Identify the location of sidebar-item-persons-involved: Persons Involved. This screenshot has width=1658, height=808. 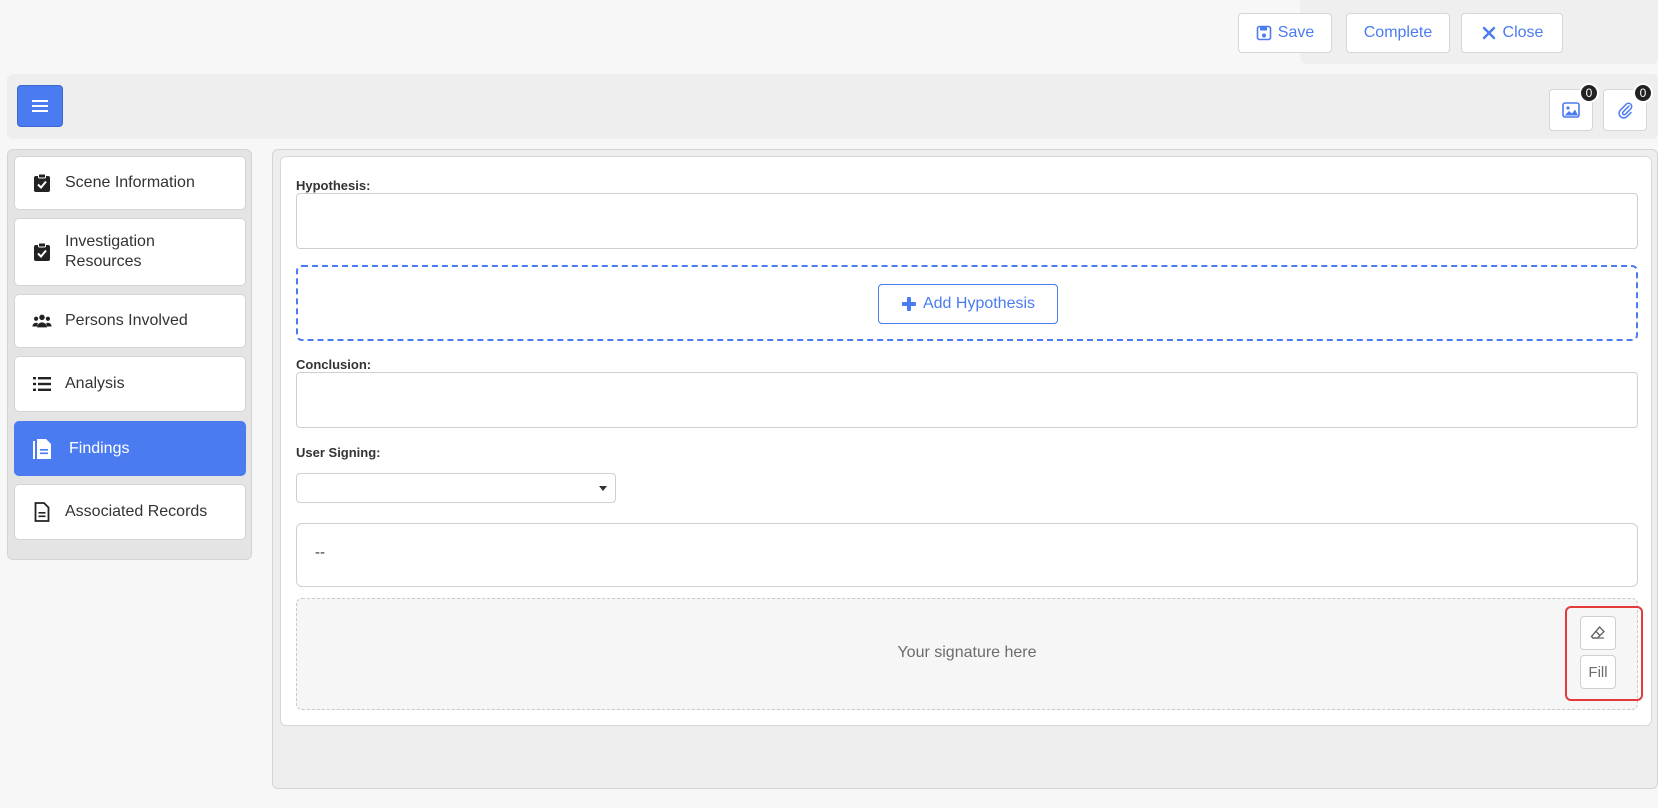
(130, 321).